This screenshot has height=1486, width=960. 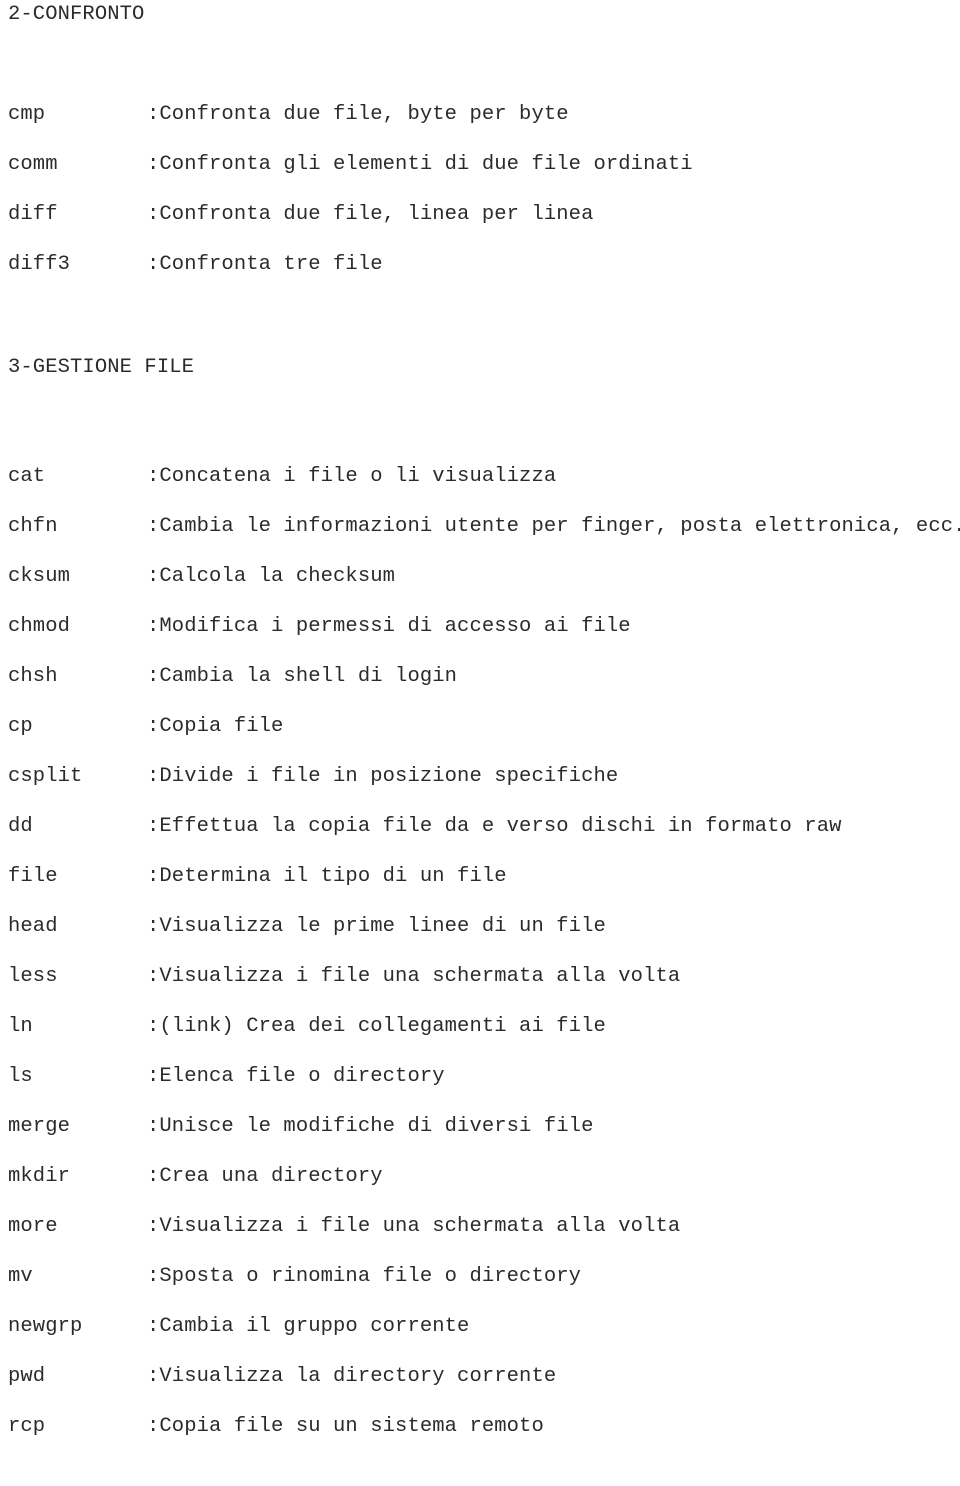 What do you see at coordinates (480, 727) in the screenshot?
I see `command-row: cp :Copia file` at bounding box center [480, 727].